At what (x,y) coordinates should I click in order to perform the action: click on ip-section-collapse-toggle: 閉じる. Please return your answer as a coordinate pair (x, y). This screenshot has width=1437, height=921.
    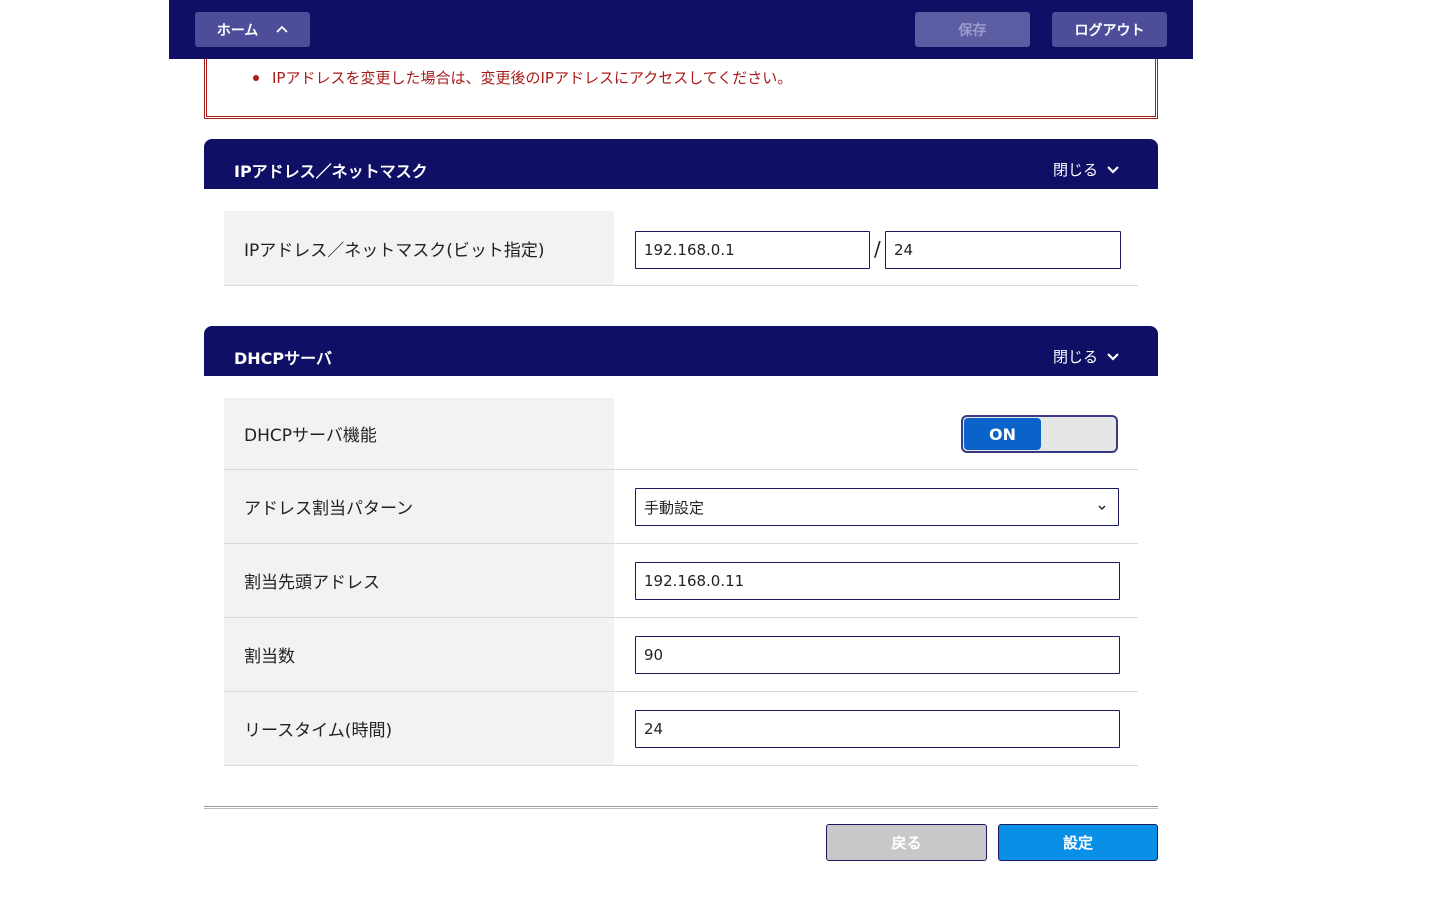
    Looking at the image, I should click on (1086, 169).